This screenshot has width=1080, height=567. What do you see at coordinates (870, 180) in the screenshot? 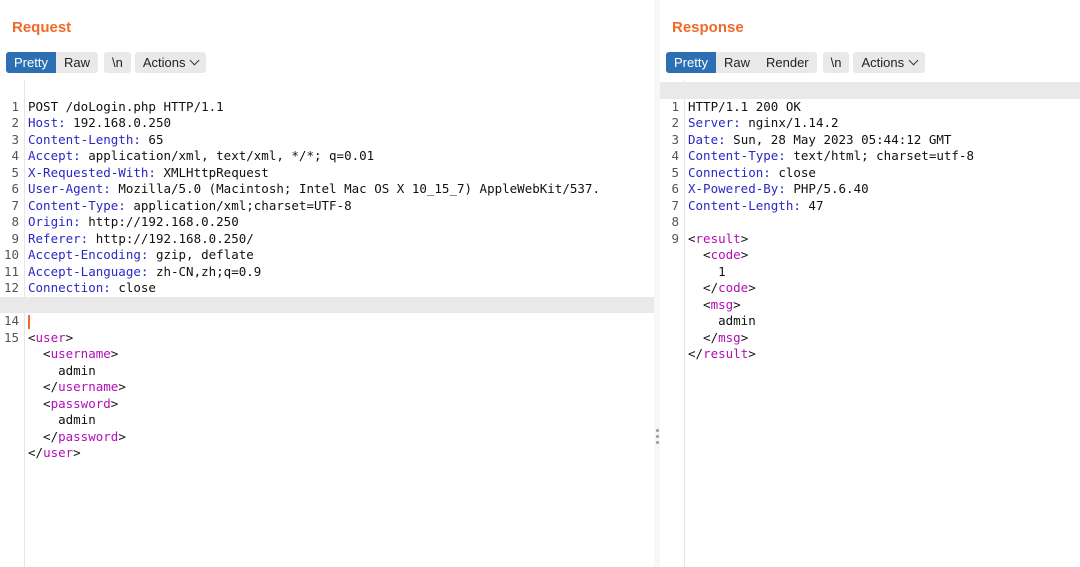
I see `response-header-row: 6 X-Powered-By: PHP/5.6.40` at bounding box center [870, 180].